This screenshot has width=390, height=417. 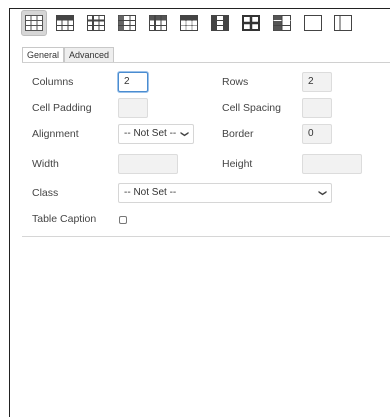 I want to click on alignment-select: -- Not Set -- ❯, so click(x=156, y=134).